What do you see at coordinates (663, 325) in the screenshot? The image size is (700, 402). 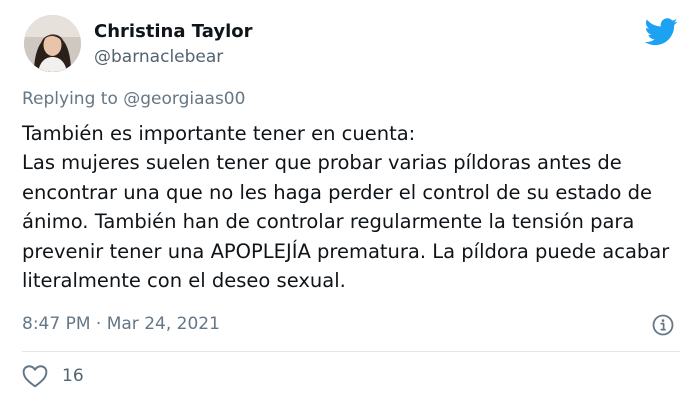 I see `info-icon` at bounding box center [663, 325].